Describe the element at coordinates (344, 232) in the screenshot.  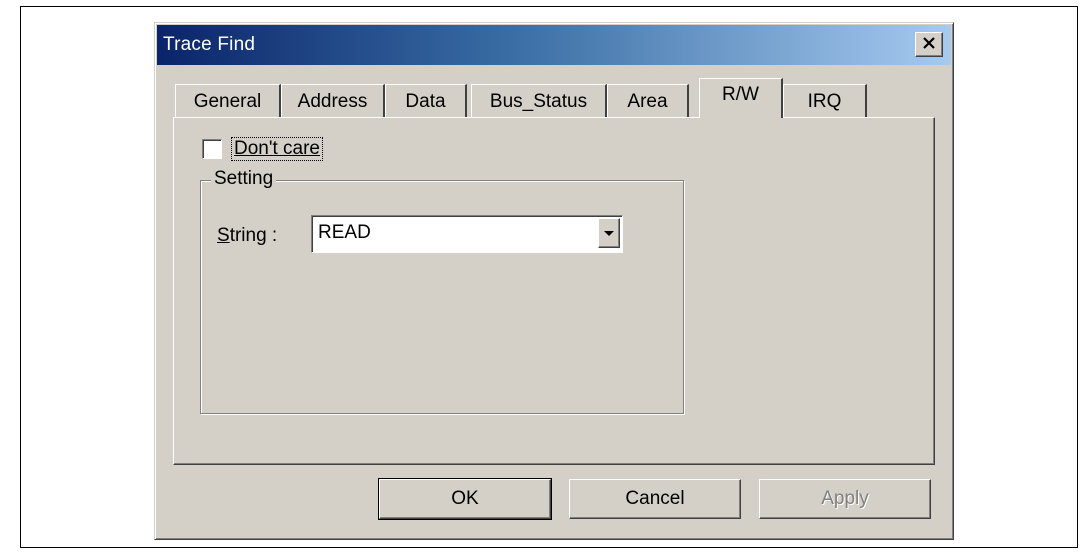
I see `string-combobox-value: READ` at that location.